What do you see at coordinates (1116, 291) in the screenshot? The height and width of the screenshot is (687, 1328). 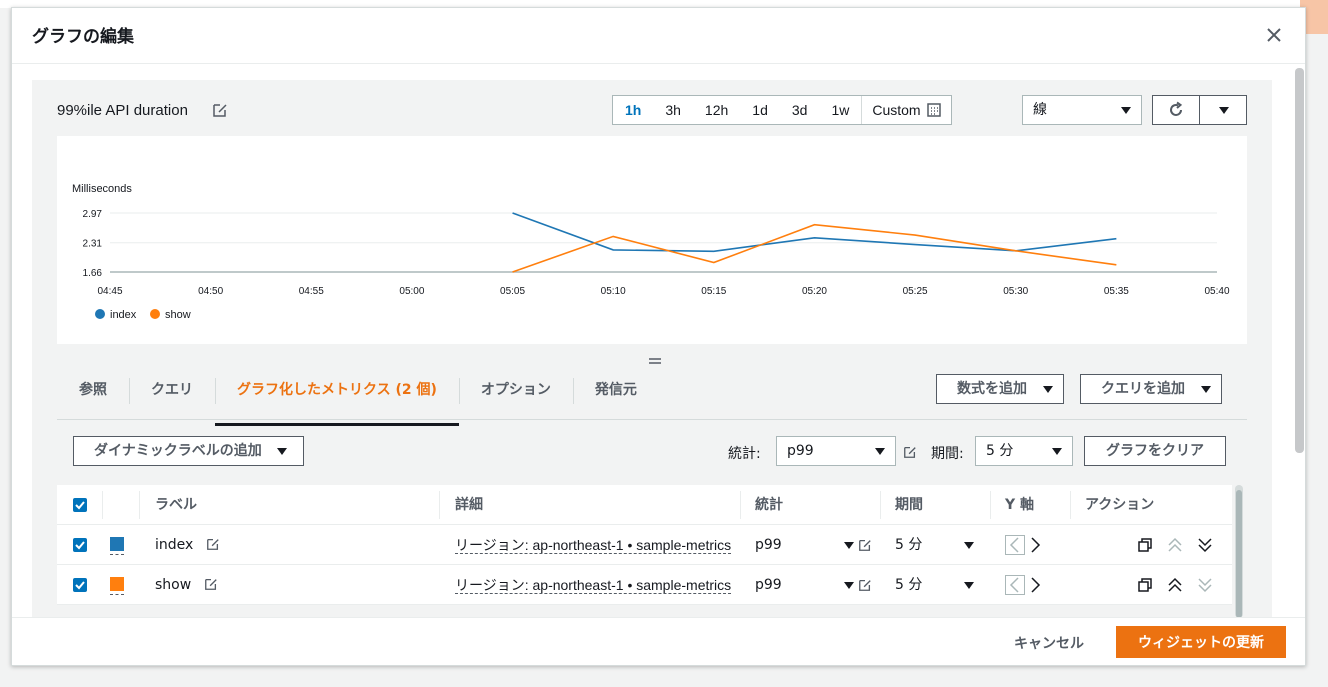 I see `x-tick-label: 05:35` at bounding box center [1116, 291].